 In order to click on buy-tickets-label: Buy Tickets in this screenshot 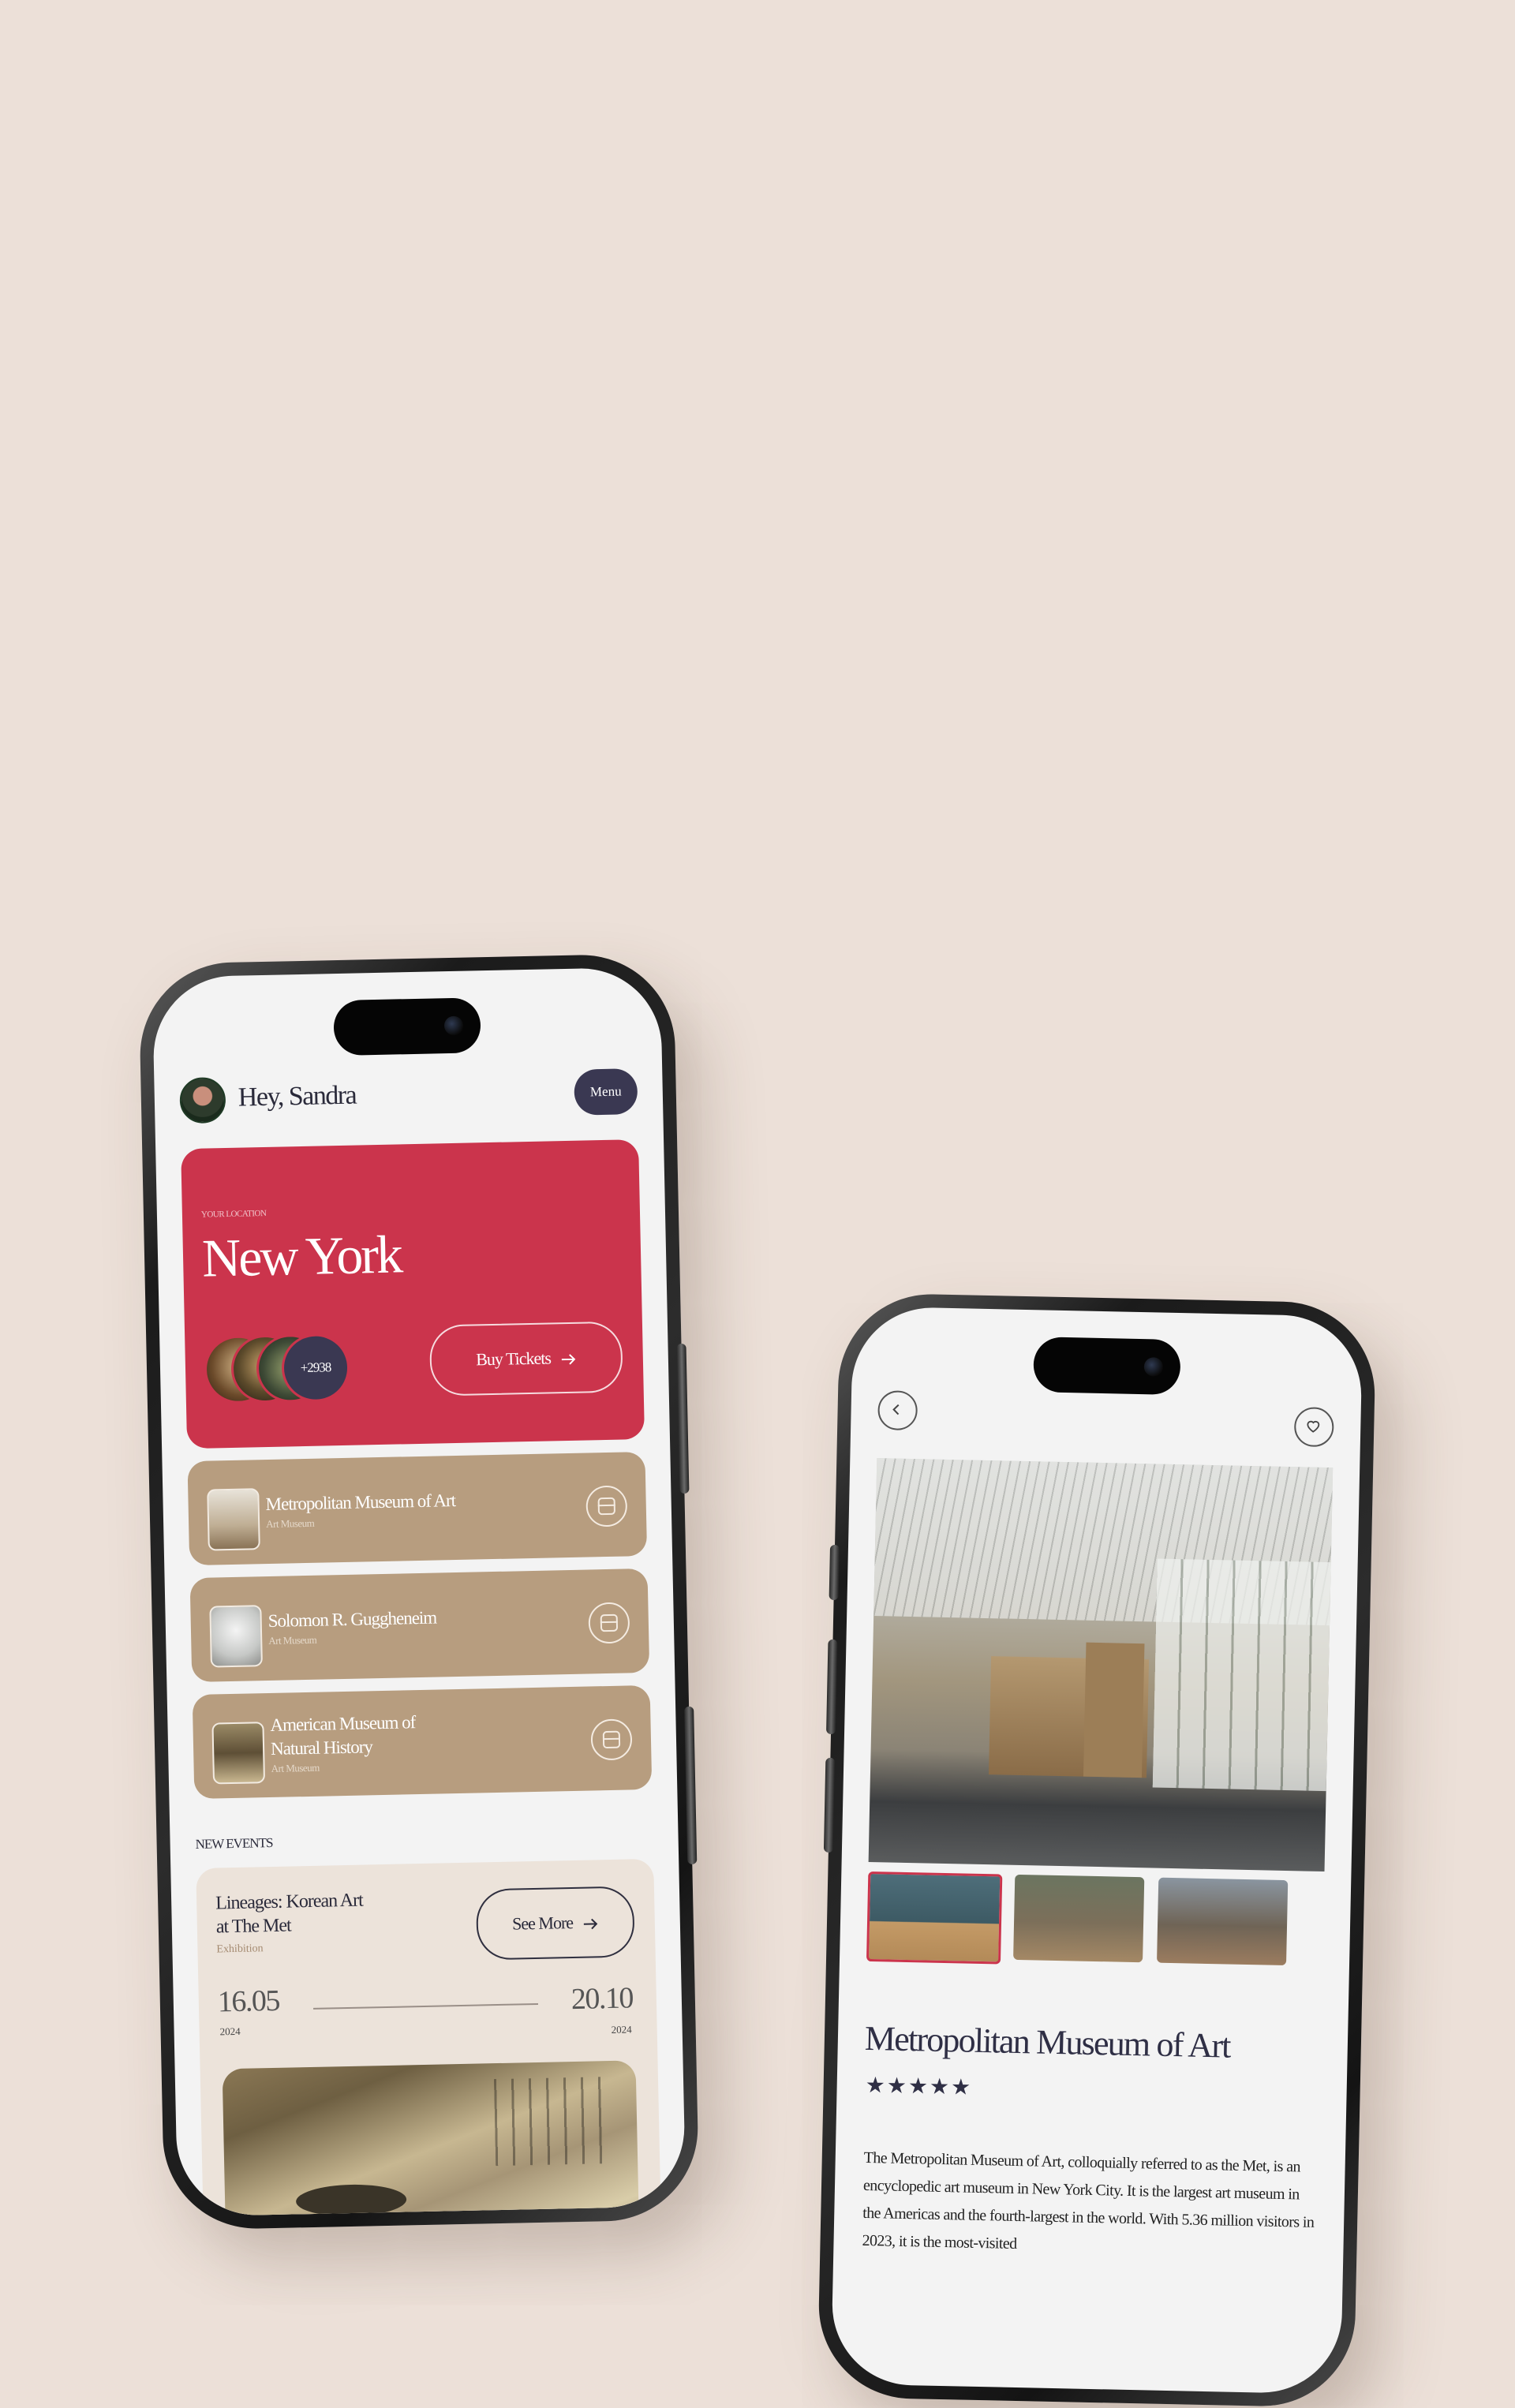, I will do `click(513, 1359)`.